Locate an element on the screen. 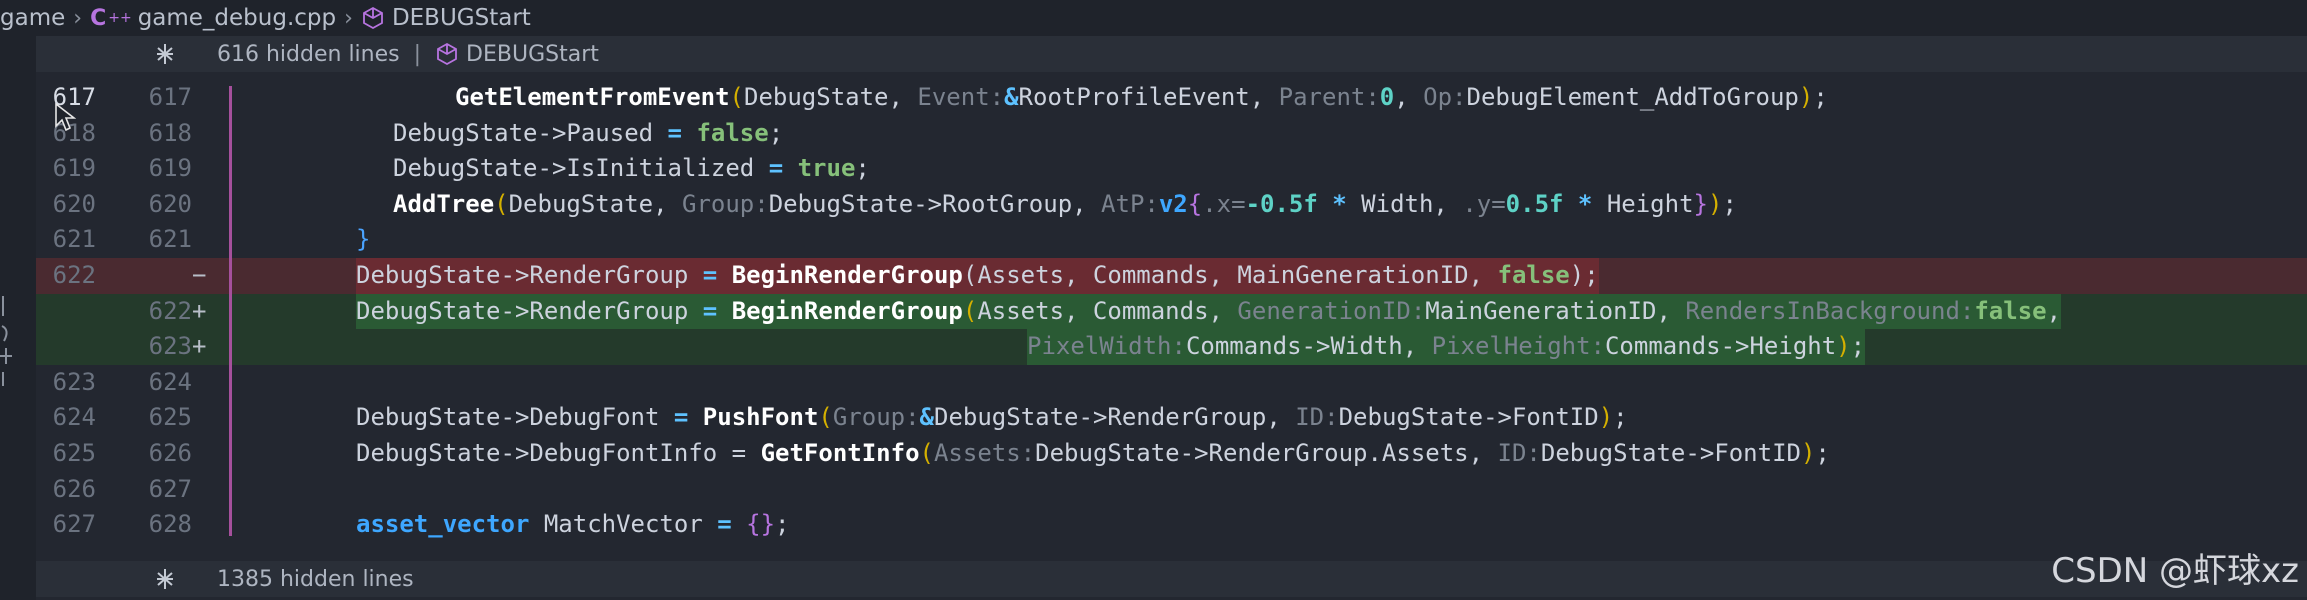 This screenshot has height=600, width=2307. watermark: CSDN @虾球xz is located at coordinates (2175, 571).